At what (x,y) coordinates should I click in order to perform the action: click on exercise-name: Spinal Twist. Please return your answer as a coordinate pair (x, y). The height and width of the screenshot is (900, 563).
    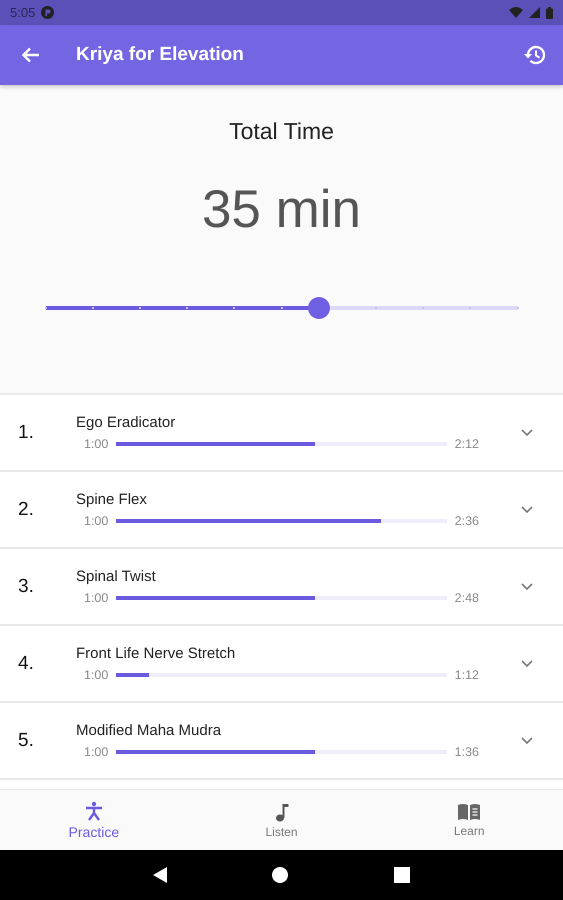
    Looking at the image, I should click on (116, 576).